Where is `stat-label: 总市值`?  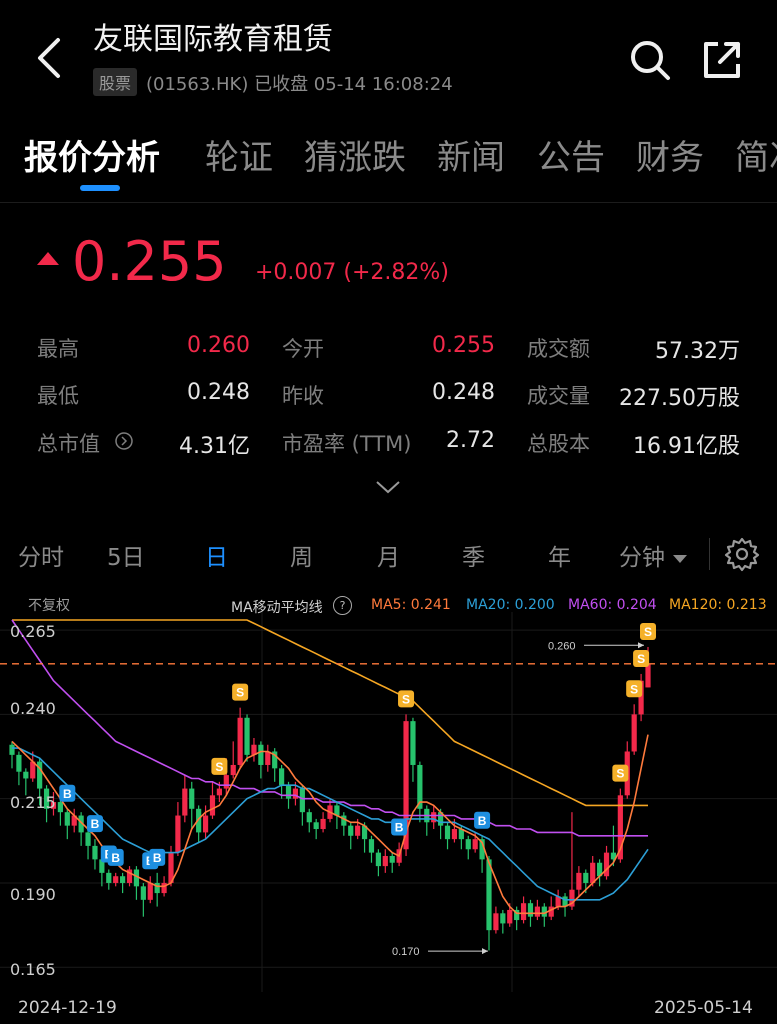
stat-label: 总市值 is located at coordinates (68, 444).